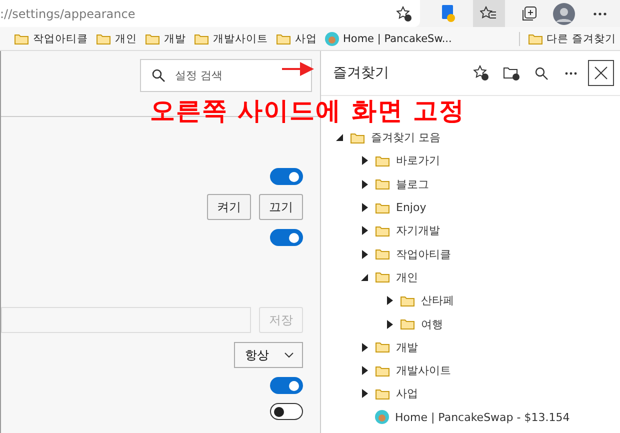  Describe the element at coordinates (407, 347) in the screenshot. I see `favorite-label: 개발` at that location.